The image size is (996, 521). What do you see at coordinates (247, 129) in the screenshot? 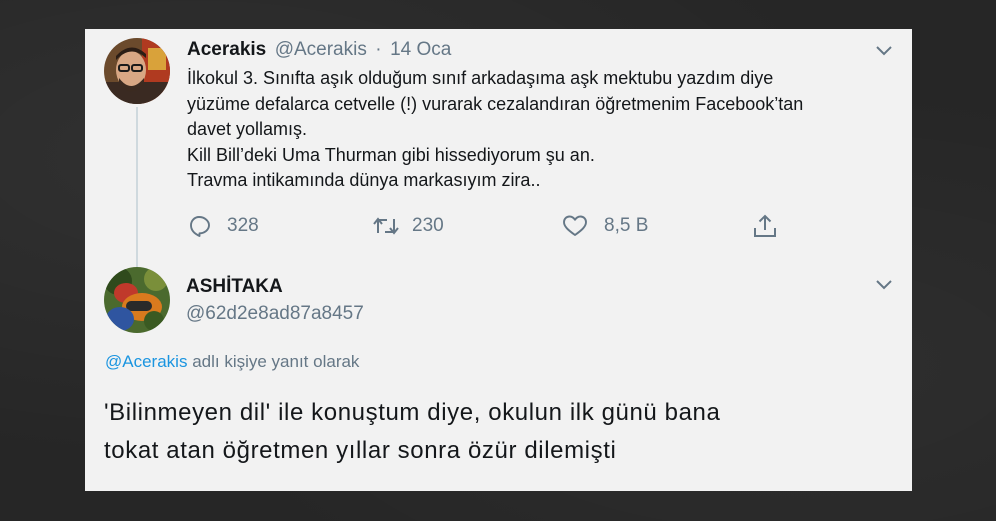
I see `tweet-text-line: davet yollamış.` at bounding box center [247, 129].